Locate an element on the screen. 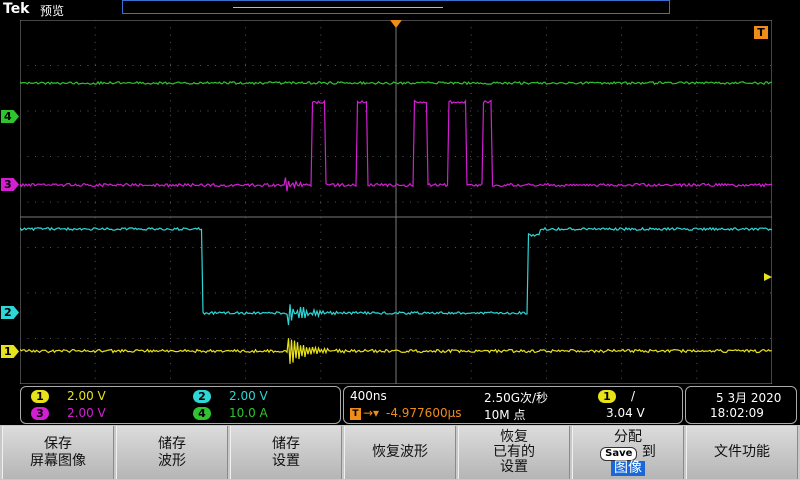 The image size is (800, 480). key-line: 已有的 is located at coordinates (514, 452).